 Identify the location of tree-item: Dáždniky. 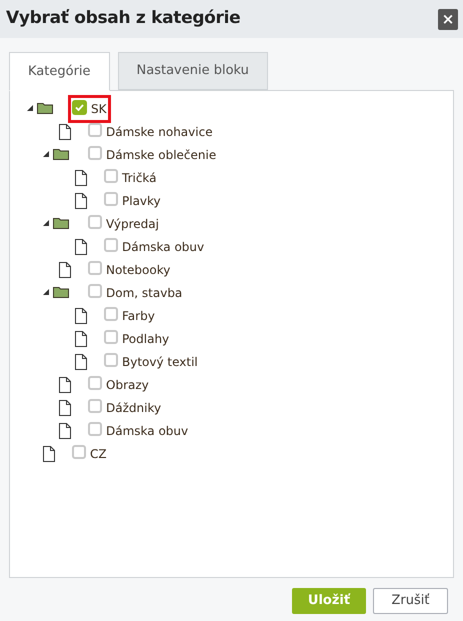
(125, 408).